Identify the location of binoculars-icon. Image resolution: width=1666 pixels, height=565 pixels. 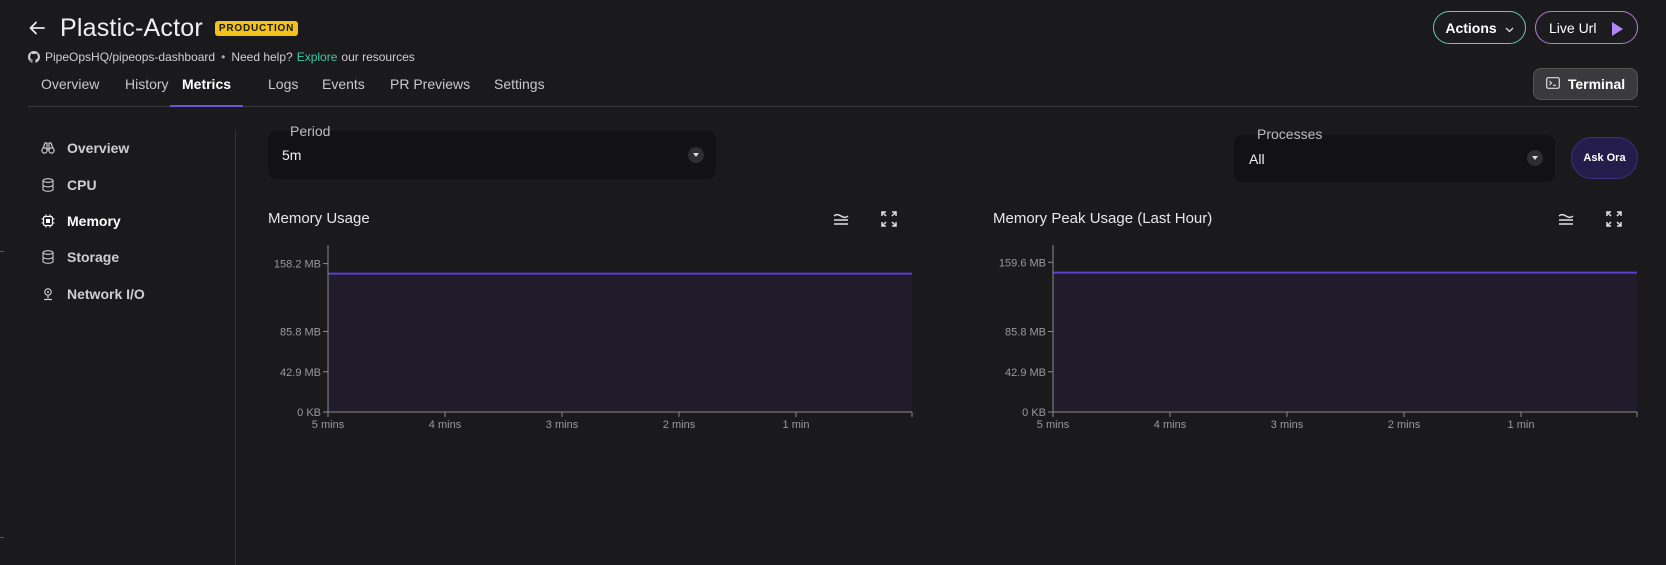
(48, 148).